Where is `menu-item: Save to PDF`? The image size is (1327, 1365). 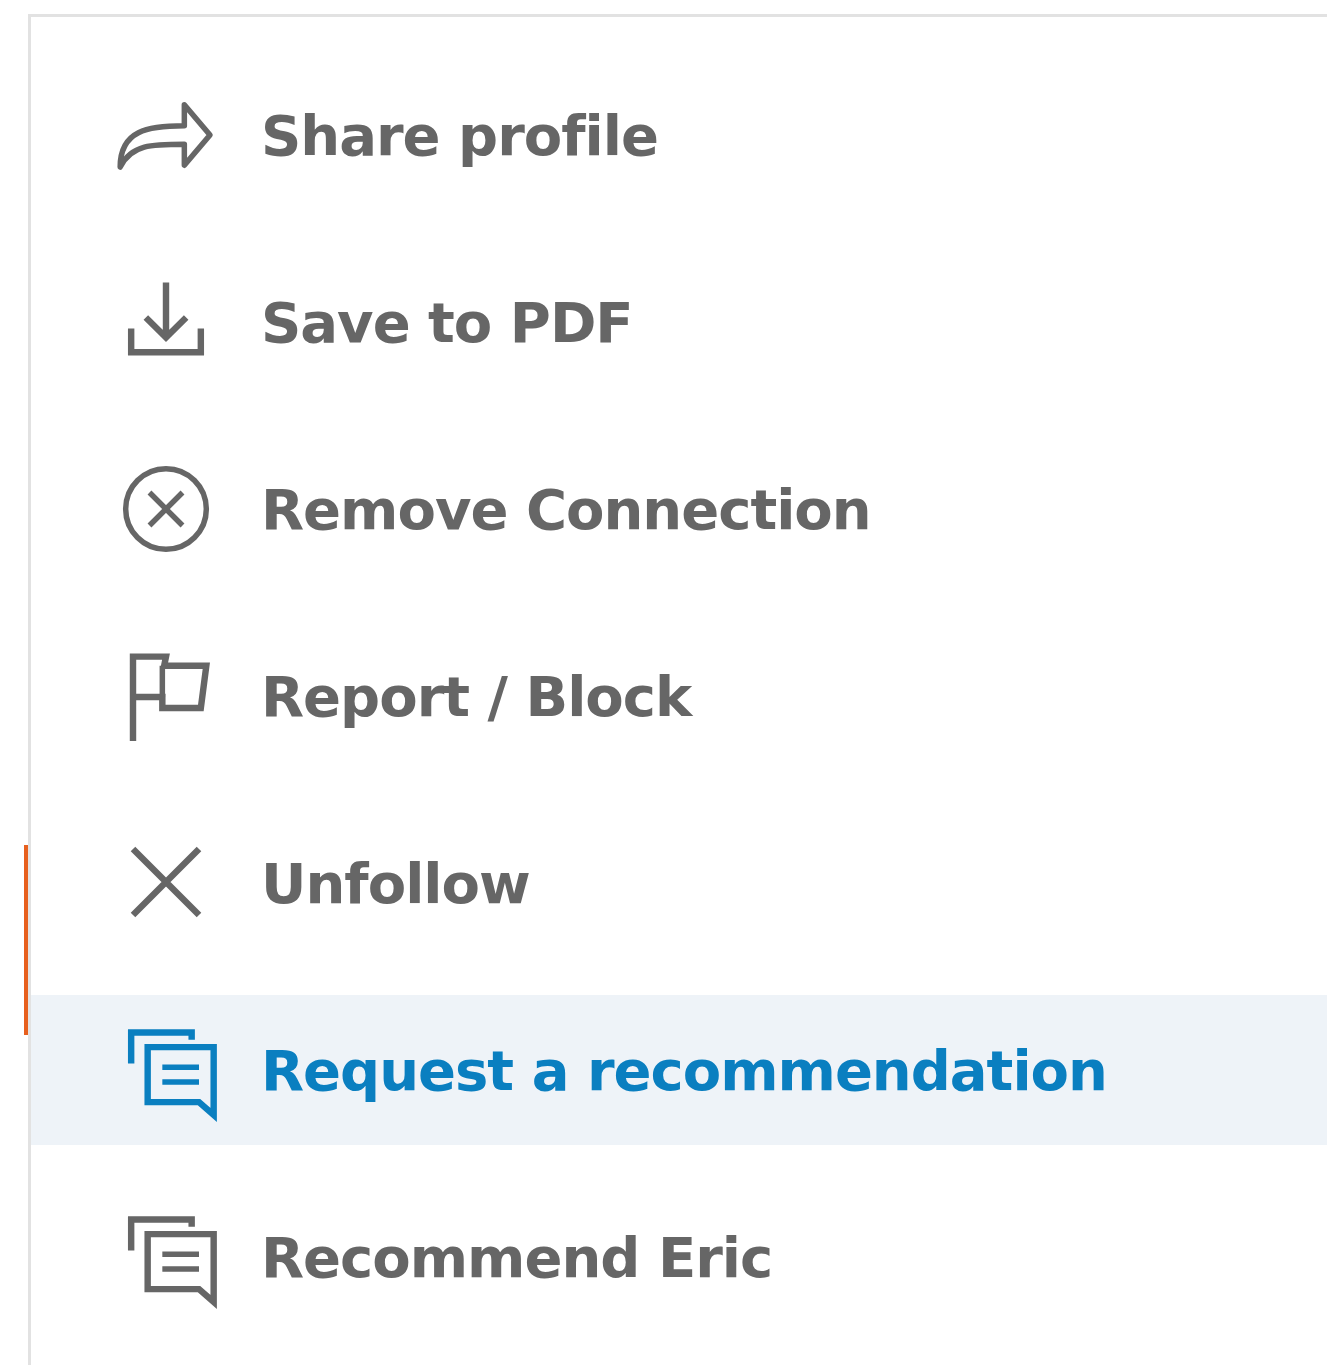 menu-item: Save to PDF is located at coordinates (679, 322).